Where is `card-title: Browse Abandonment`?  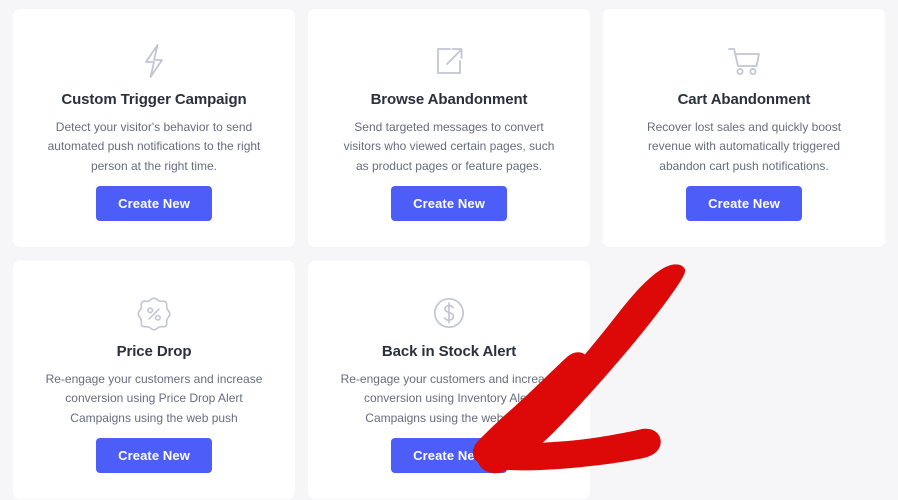 card-title: Browse Abandonment is located at coordinates (449, 99).